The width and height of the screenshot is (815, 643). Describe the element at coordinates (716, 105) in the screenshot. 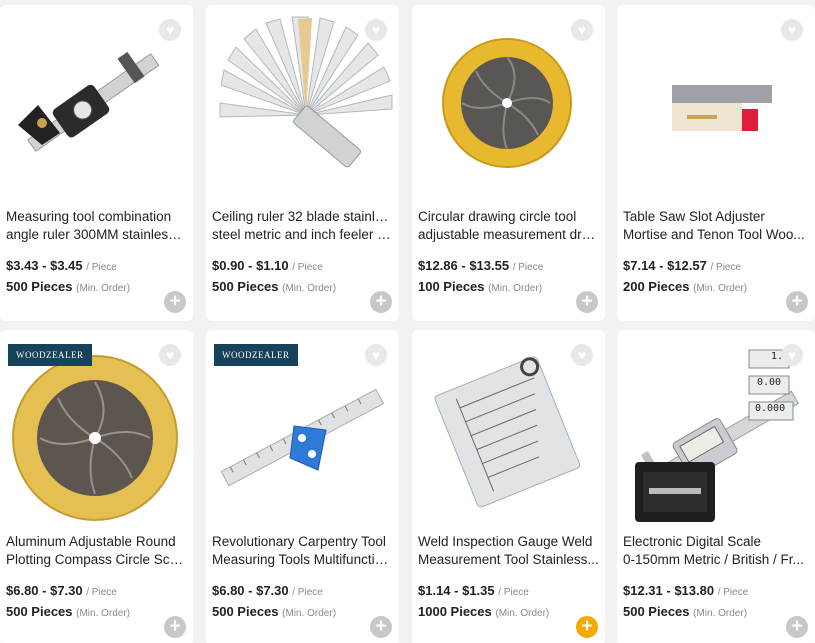

I see `slot-adjuster-image: ♥` at that location.